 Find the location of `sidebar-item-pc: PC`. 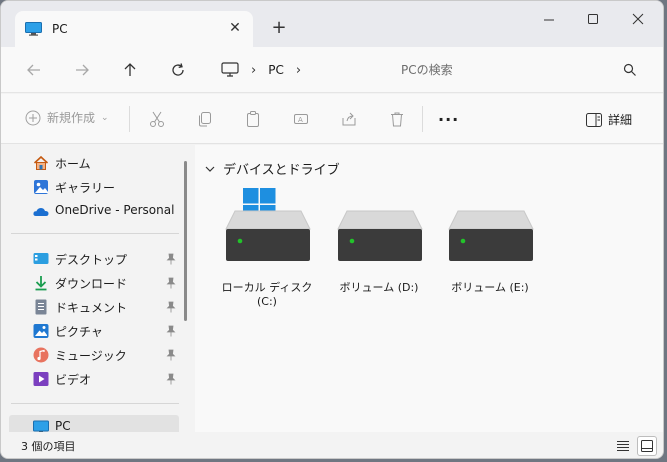

sidebar-item-pc: PC is located at coordinates (94, 423).